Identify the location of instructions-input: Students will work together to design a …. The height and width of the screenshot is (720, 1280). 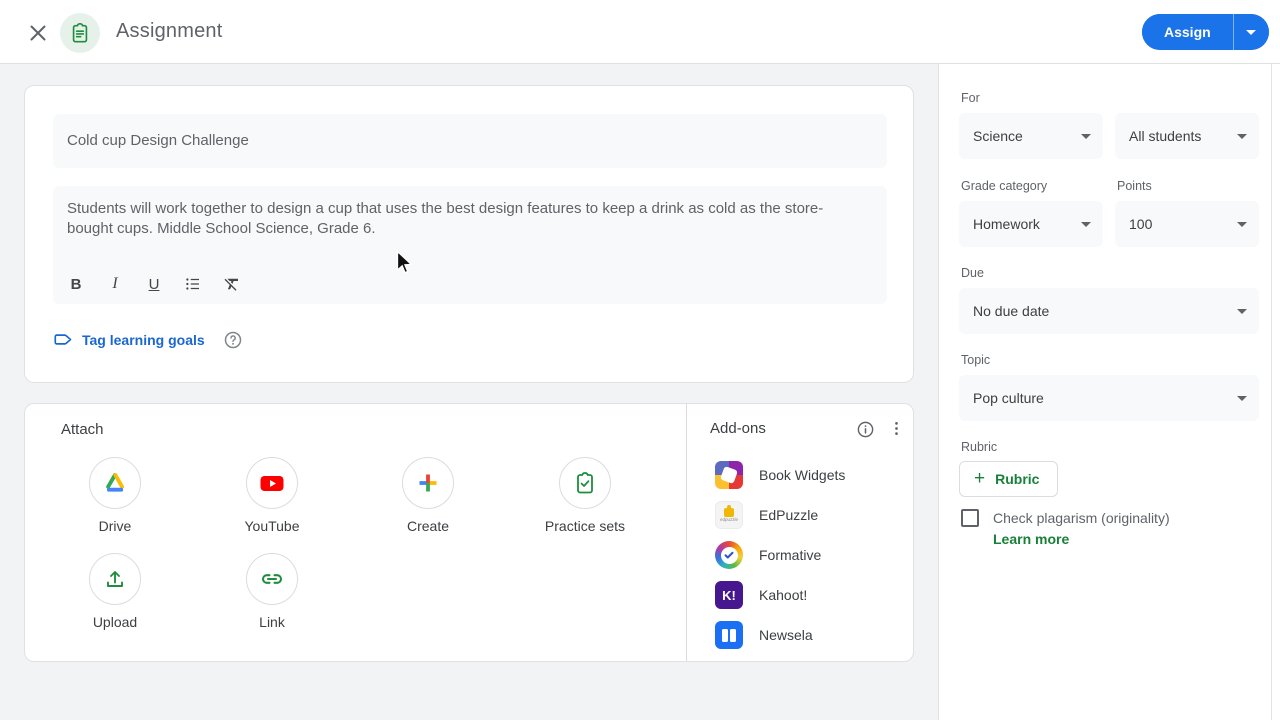
(470, 245).